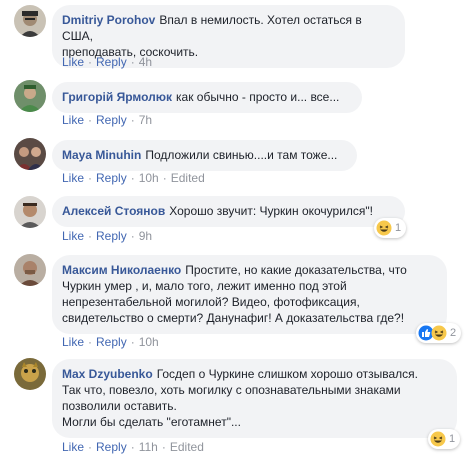 This screenshot has width=475, height=459. I want to click on comment-text-line: Хорошо звучит: Чуркин окочурился"!, so click(271, 211).